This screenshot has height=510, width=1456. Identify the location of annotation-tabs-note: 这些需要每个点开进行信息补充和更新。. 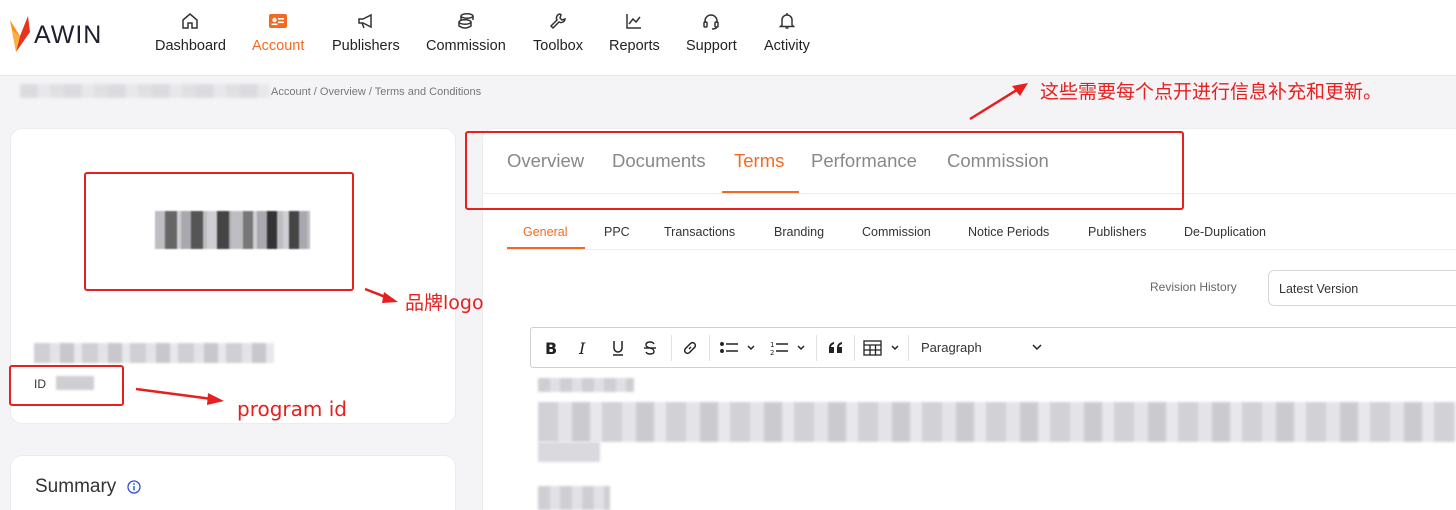
(1211, 92).